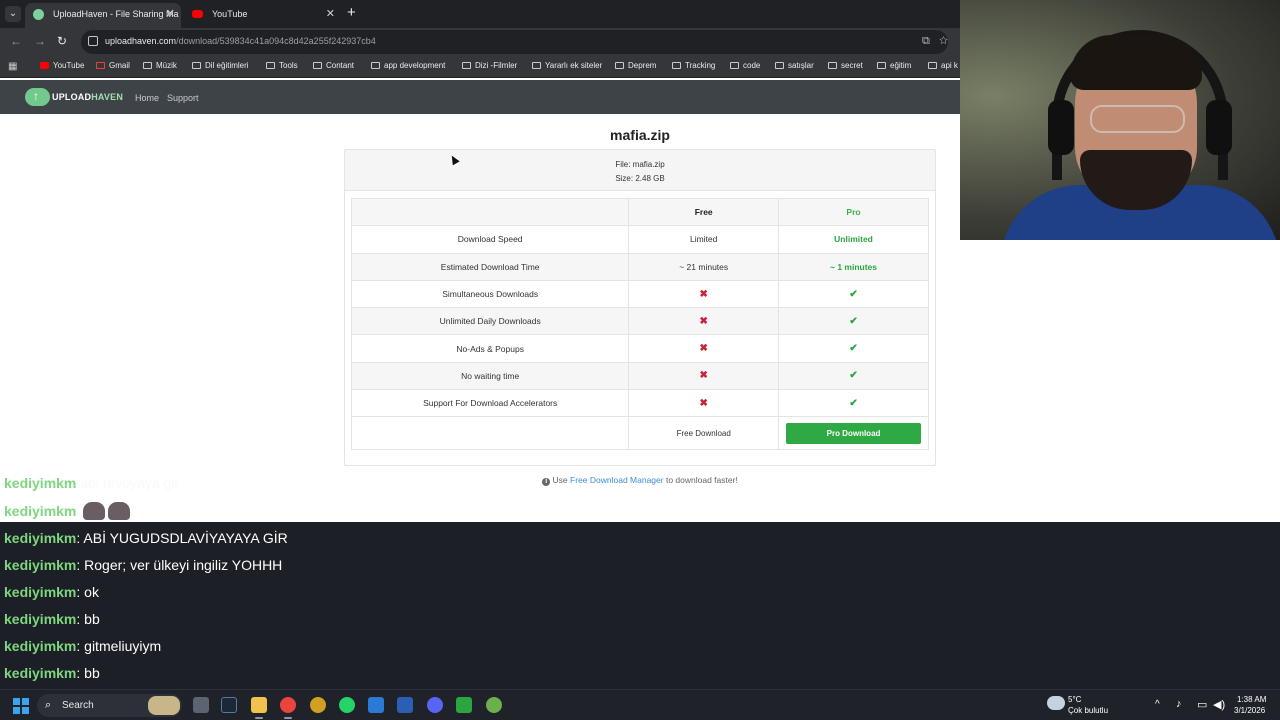 The height and width of the screenshot is (720, 1280). I want to click on feature-cell: No waiting time, so click(490, 376).